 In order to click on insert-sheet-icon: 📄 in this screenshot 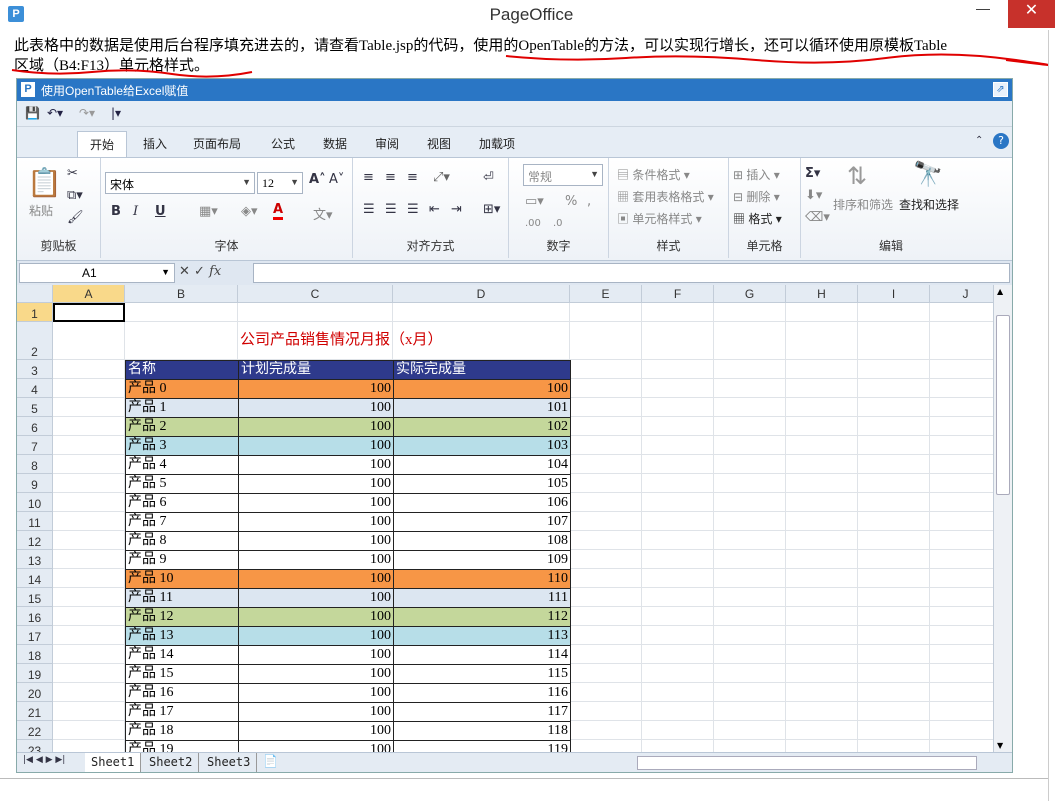, I will do `click(270, 761)`.